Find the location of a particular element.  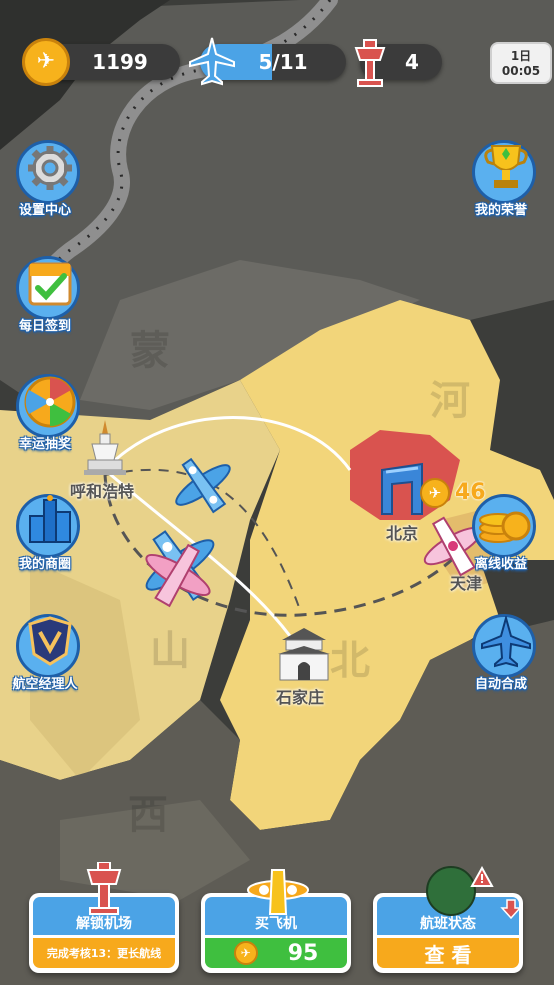

alert-icon is located at coordinates (482, 876).